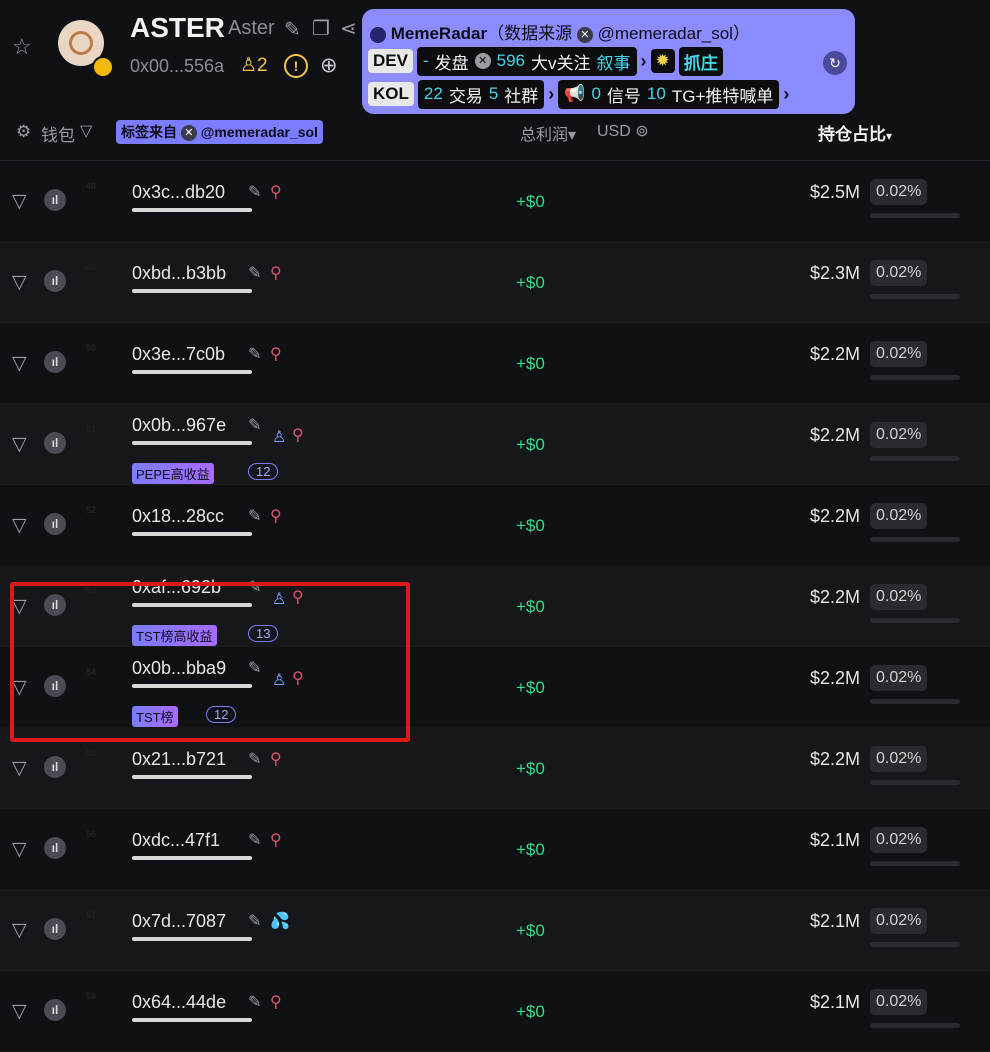 Image resolution: width=990 pixels, height=1052 pixels. Describe the element at coordinates (102, 928) in the screenshot. I see `avatar: 57` at that location.